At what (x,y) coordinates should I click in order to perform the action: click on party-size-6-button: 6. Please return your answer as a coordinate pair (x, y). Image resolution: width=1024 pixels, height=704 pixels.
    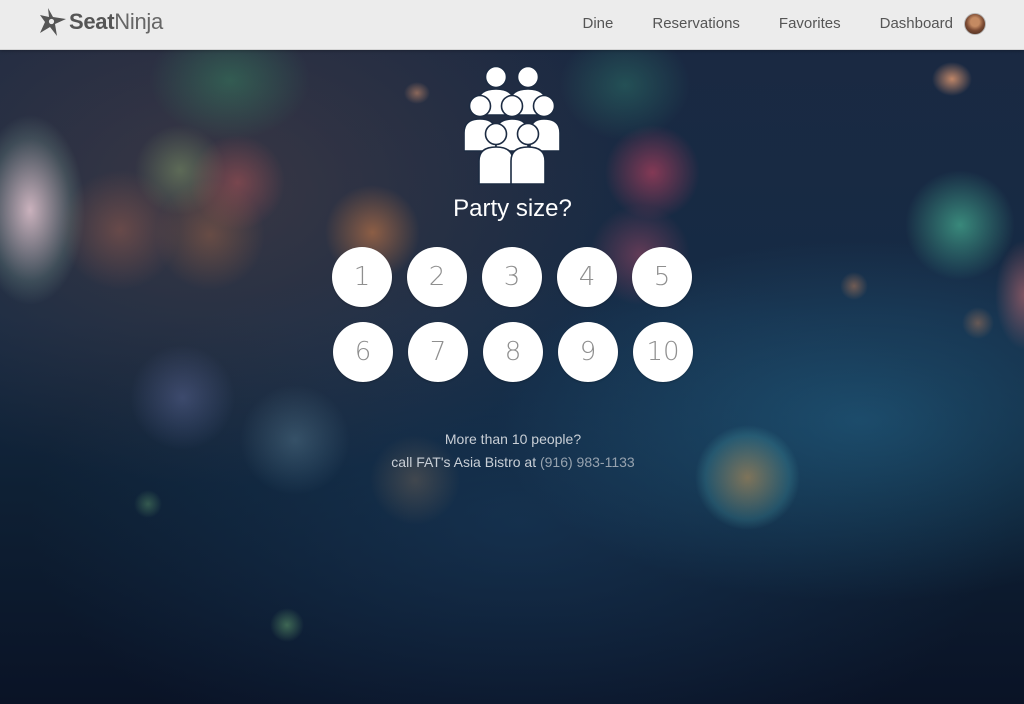
    Looking at the image, I should click on (363, 352).